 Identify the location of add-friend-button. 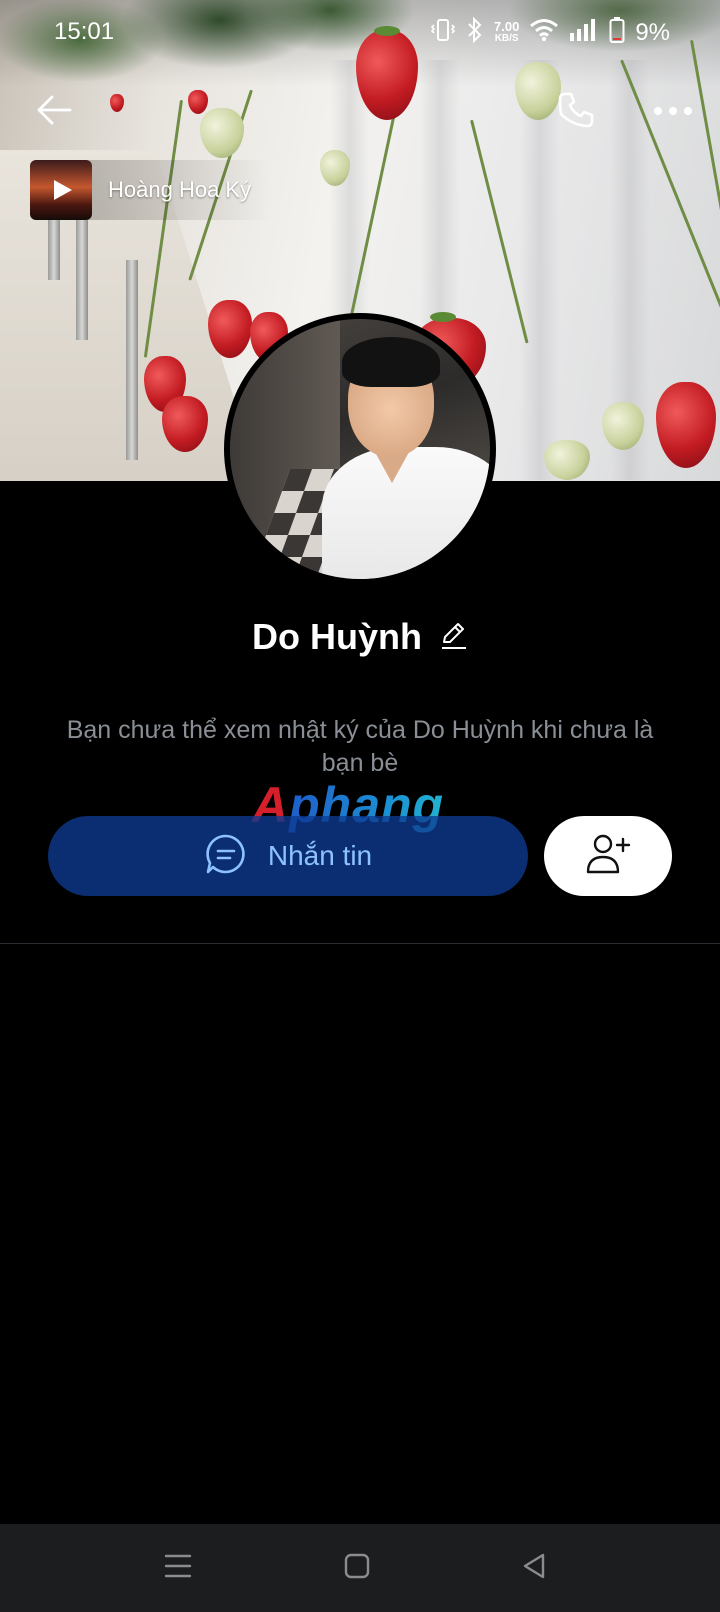
(608, 856).